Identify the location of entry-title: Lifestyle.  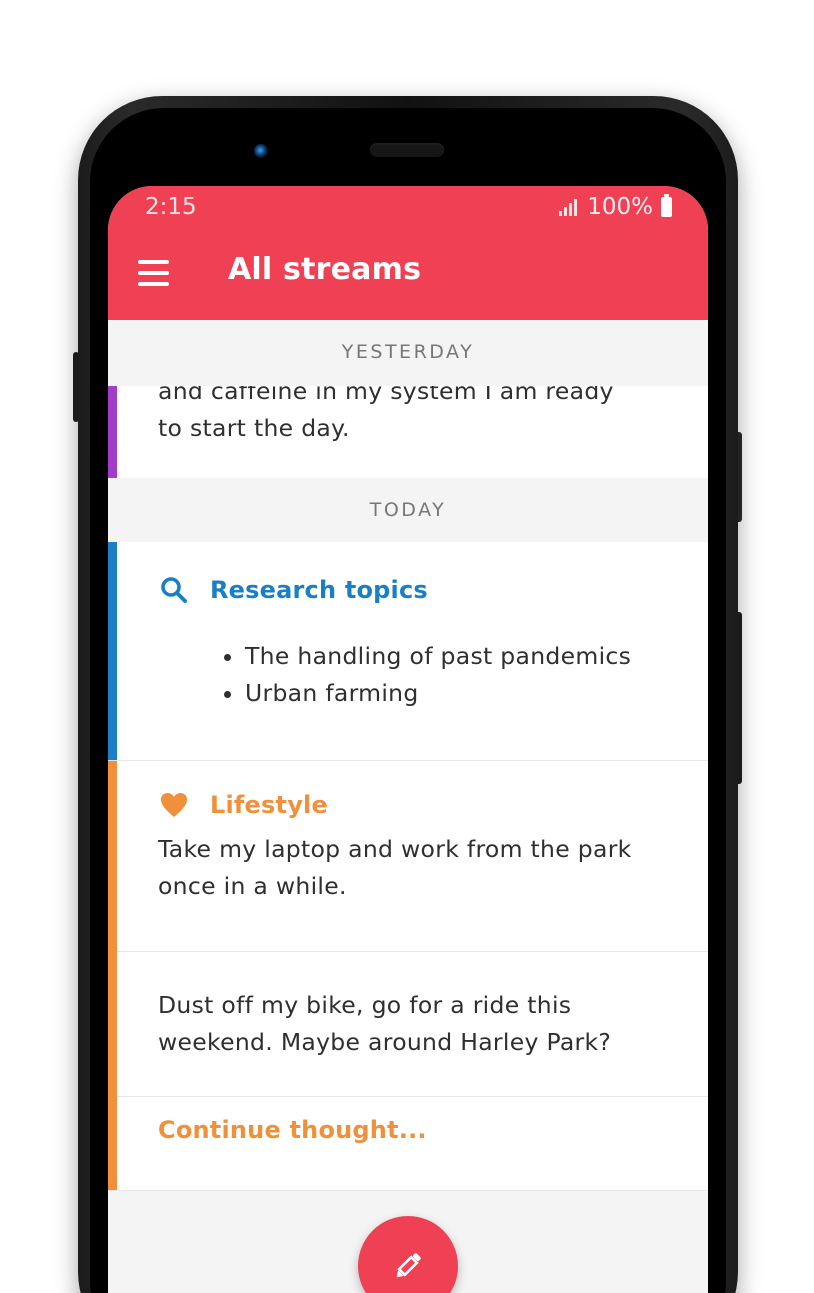
(269, 805).